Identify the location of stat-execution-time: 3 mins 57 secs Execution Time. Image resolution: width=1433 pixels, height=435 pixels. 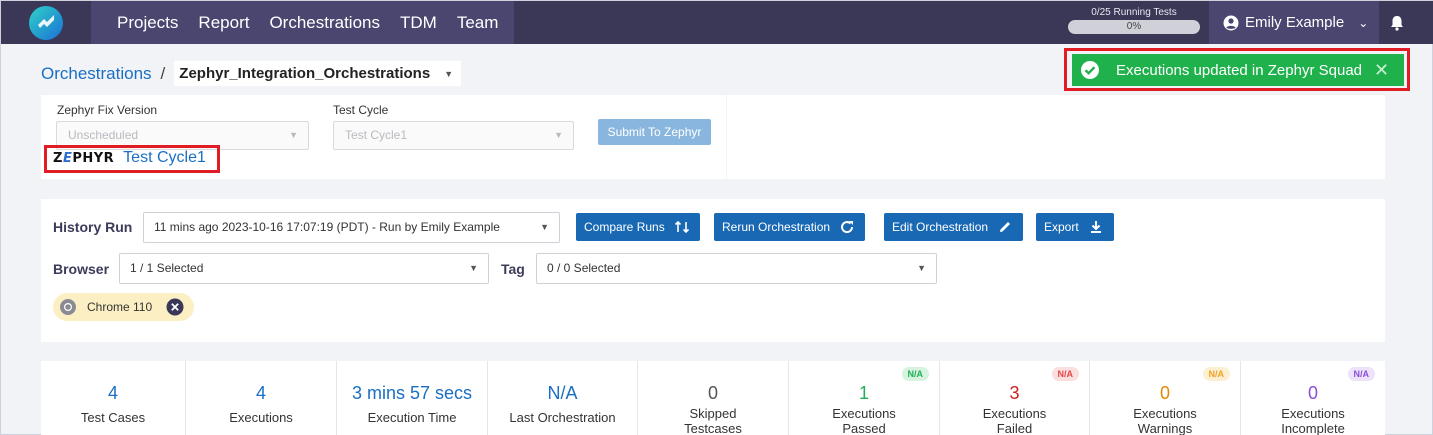
(412, 398).